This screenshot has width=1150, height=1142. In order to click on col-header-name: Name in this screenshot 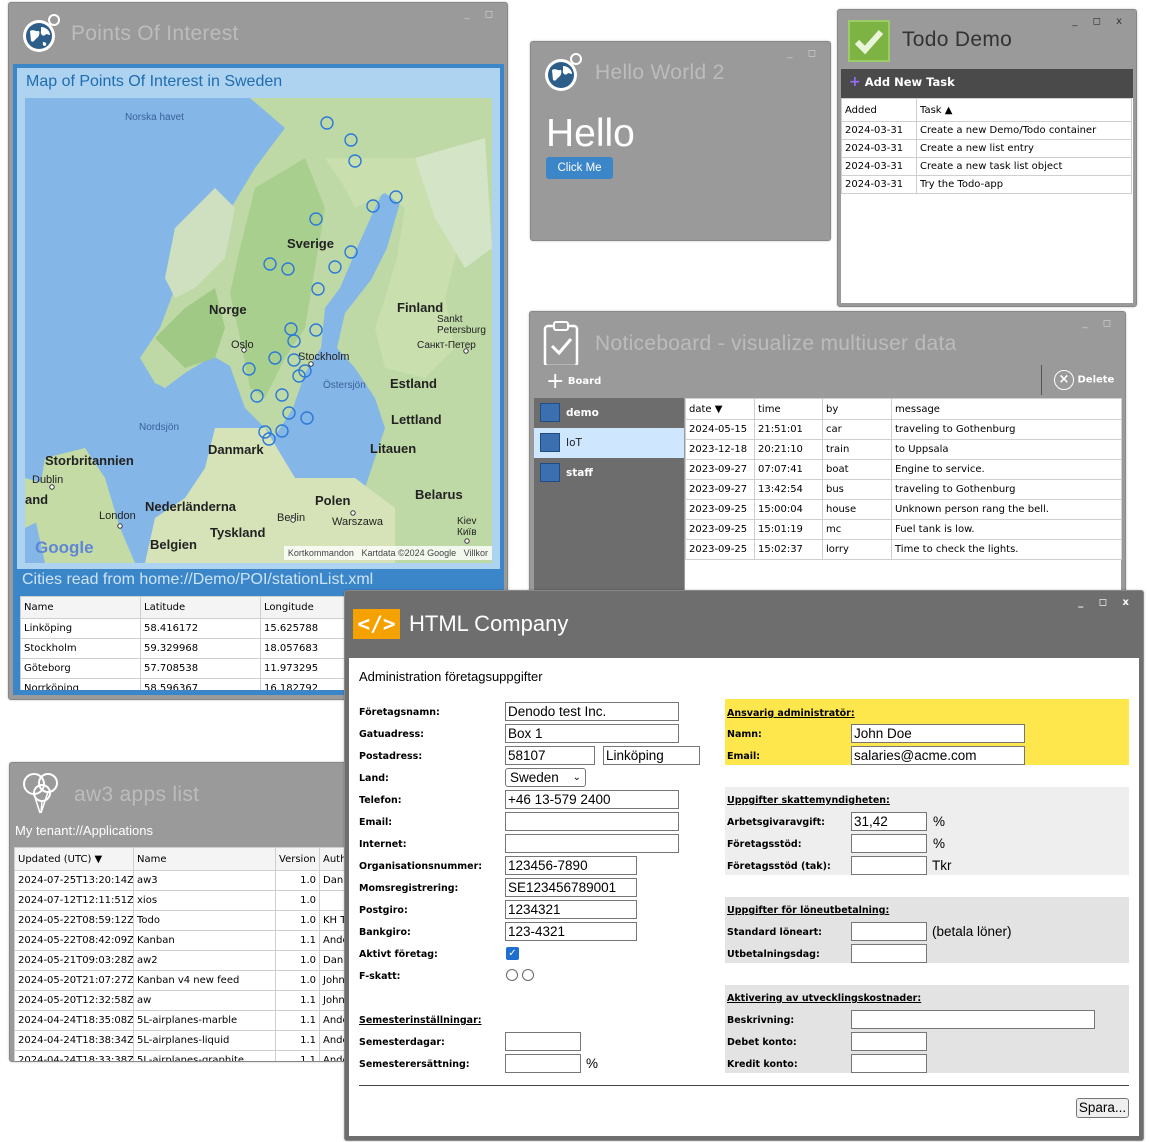, I will do `click(204, 859)`.